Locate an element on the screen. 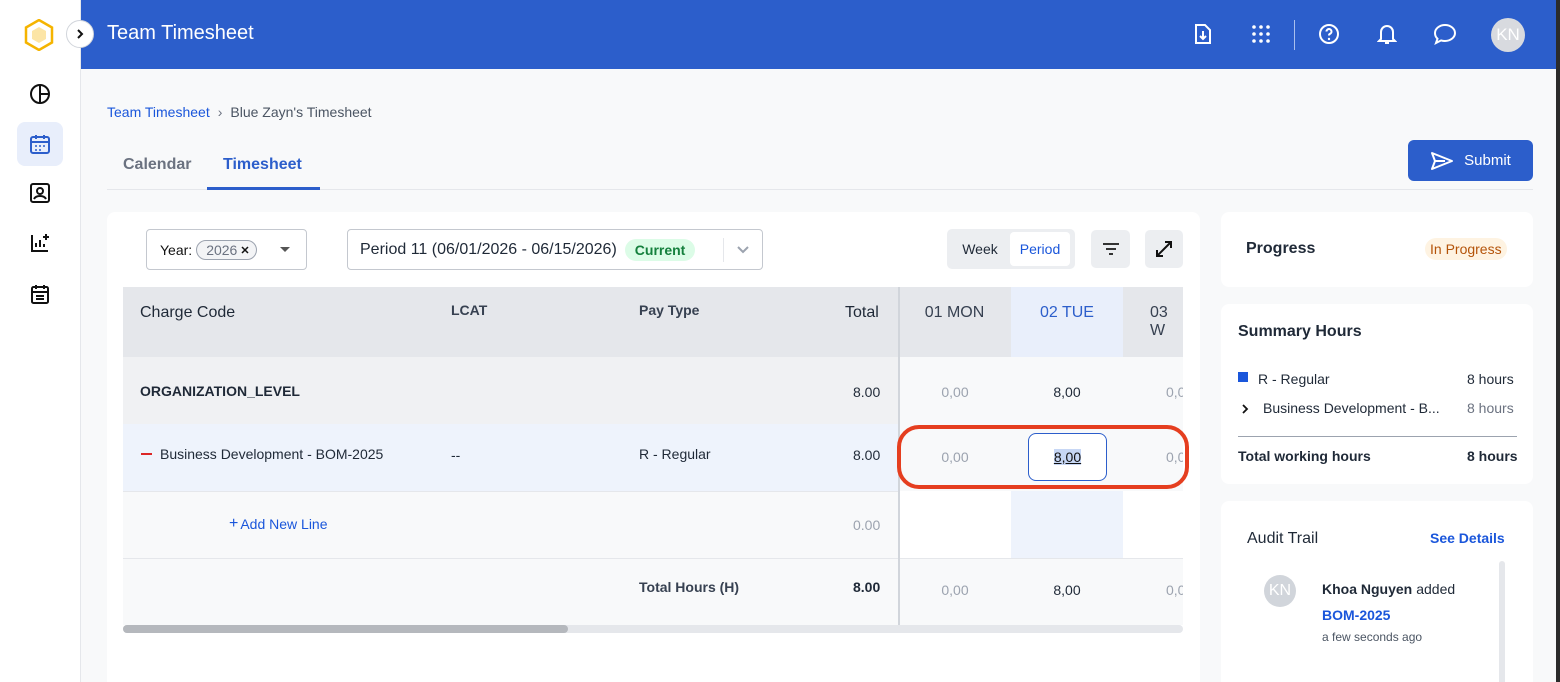 The image size is (1560, 682). grid-header-day1 is located at coordinates (954, 322).